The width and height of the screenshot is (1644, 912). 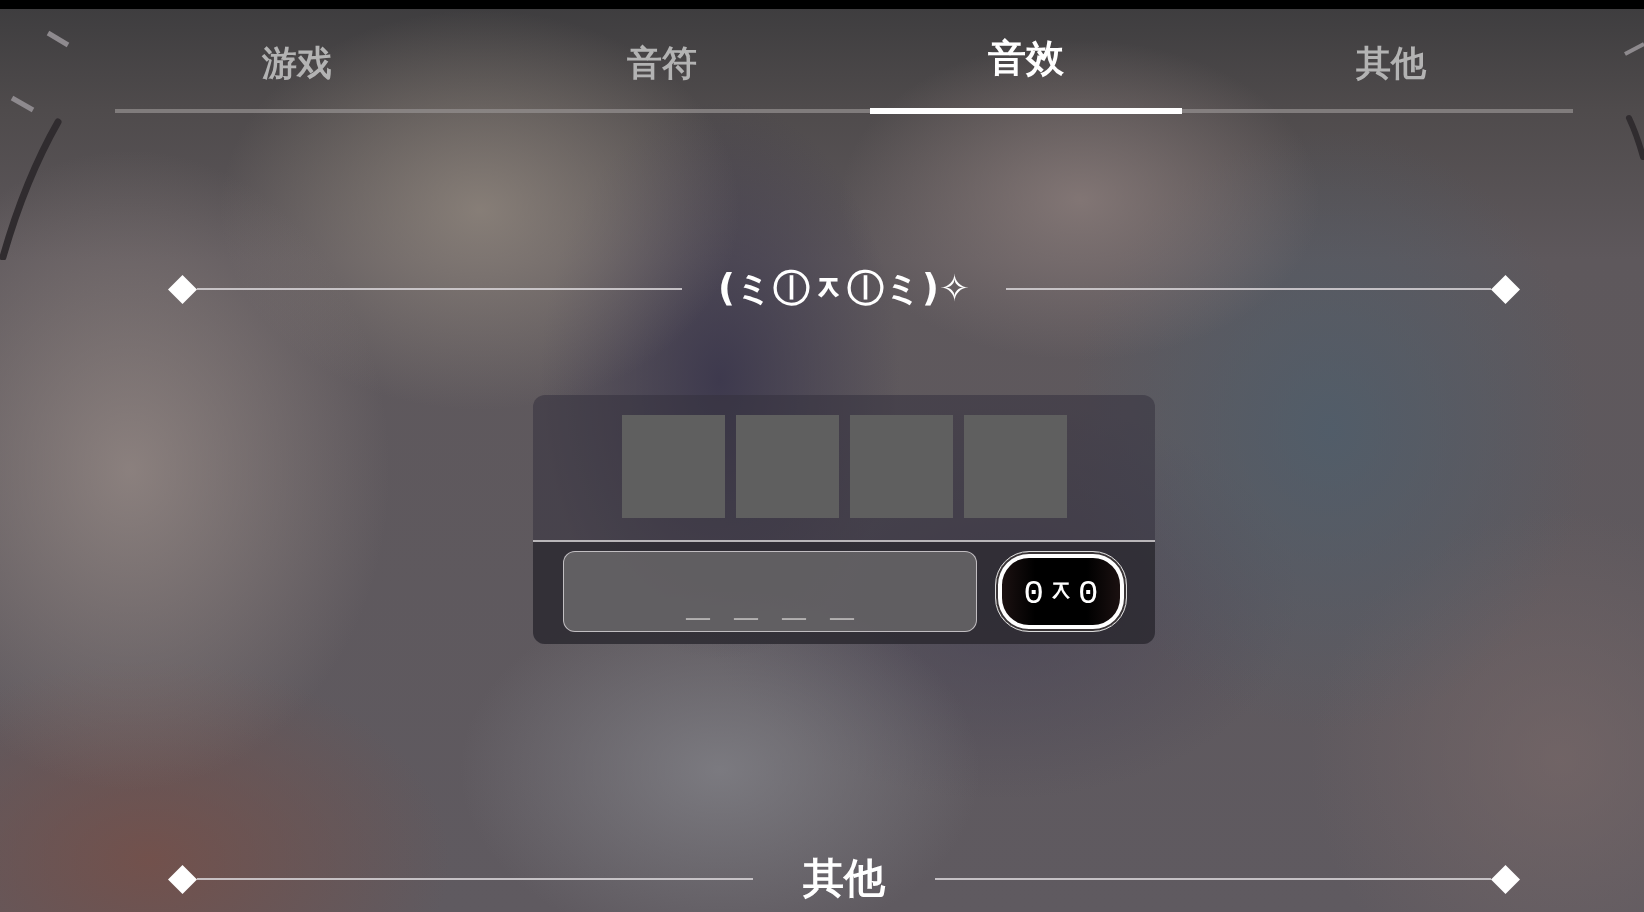 I want to click on tab: 音符, so click(x=661, y=61).